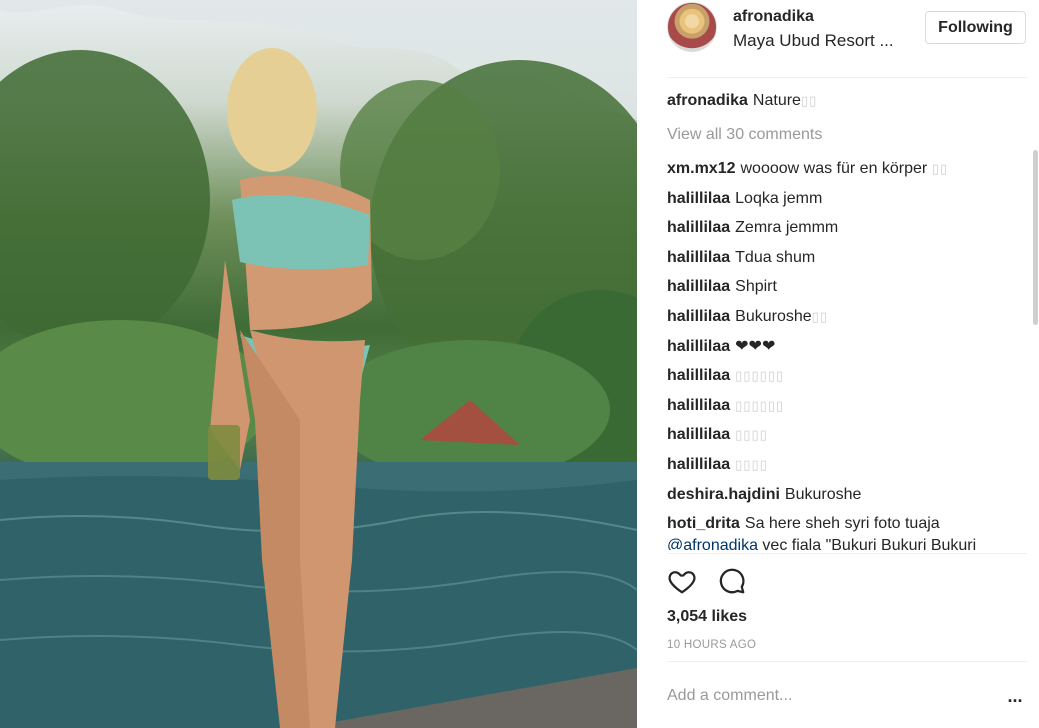 This screenshot has height=728, width=1039. Describe the element at coordinates (682, 581) in the screenshot. I see `heart-icon` at that location.